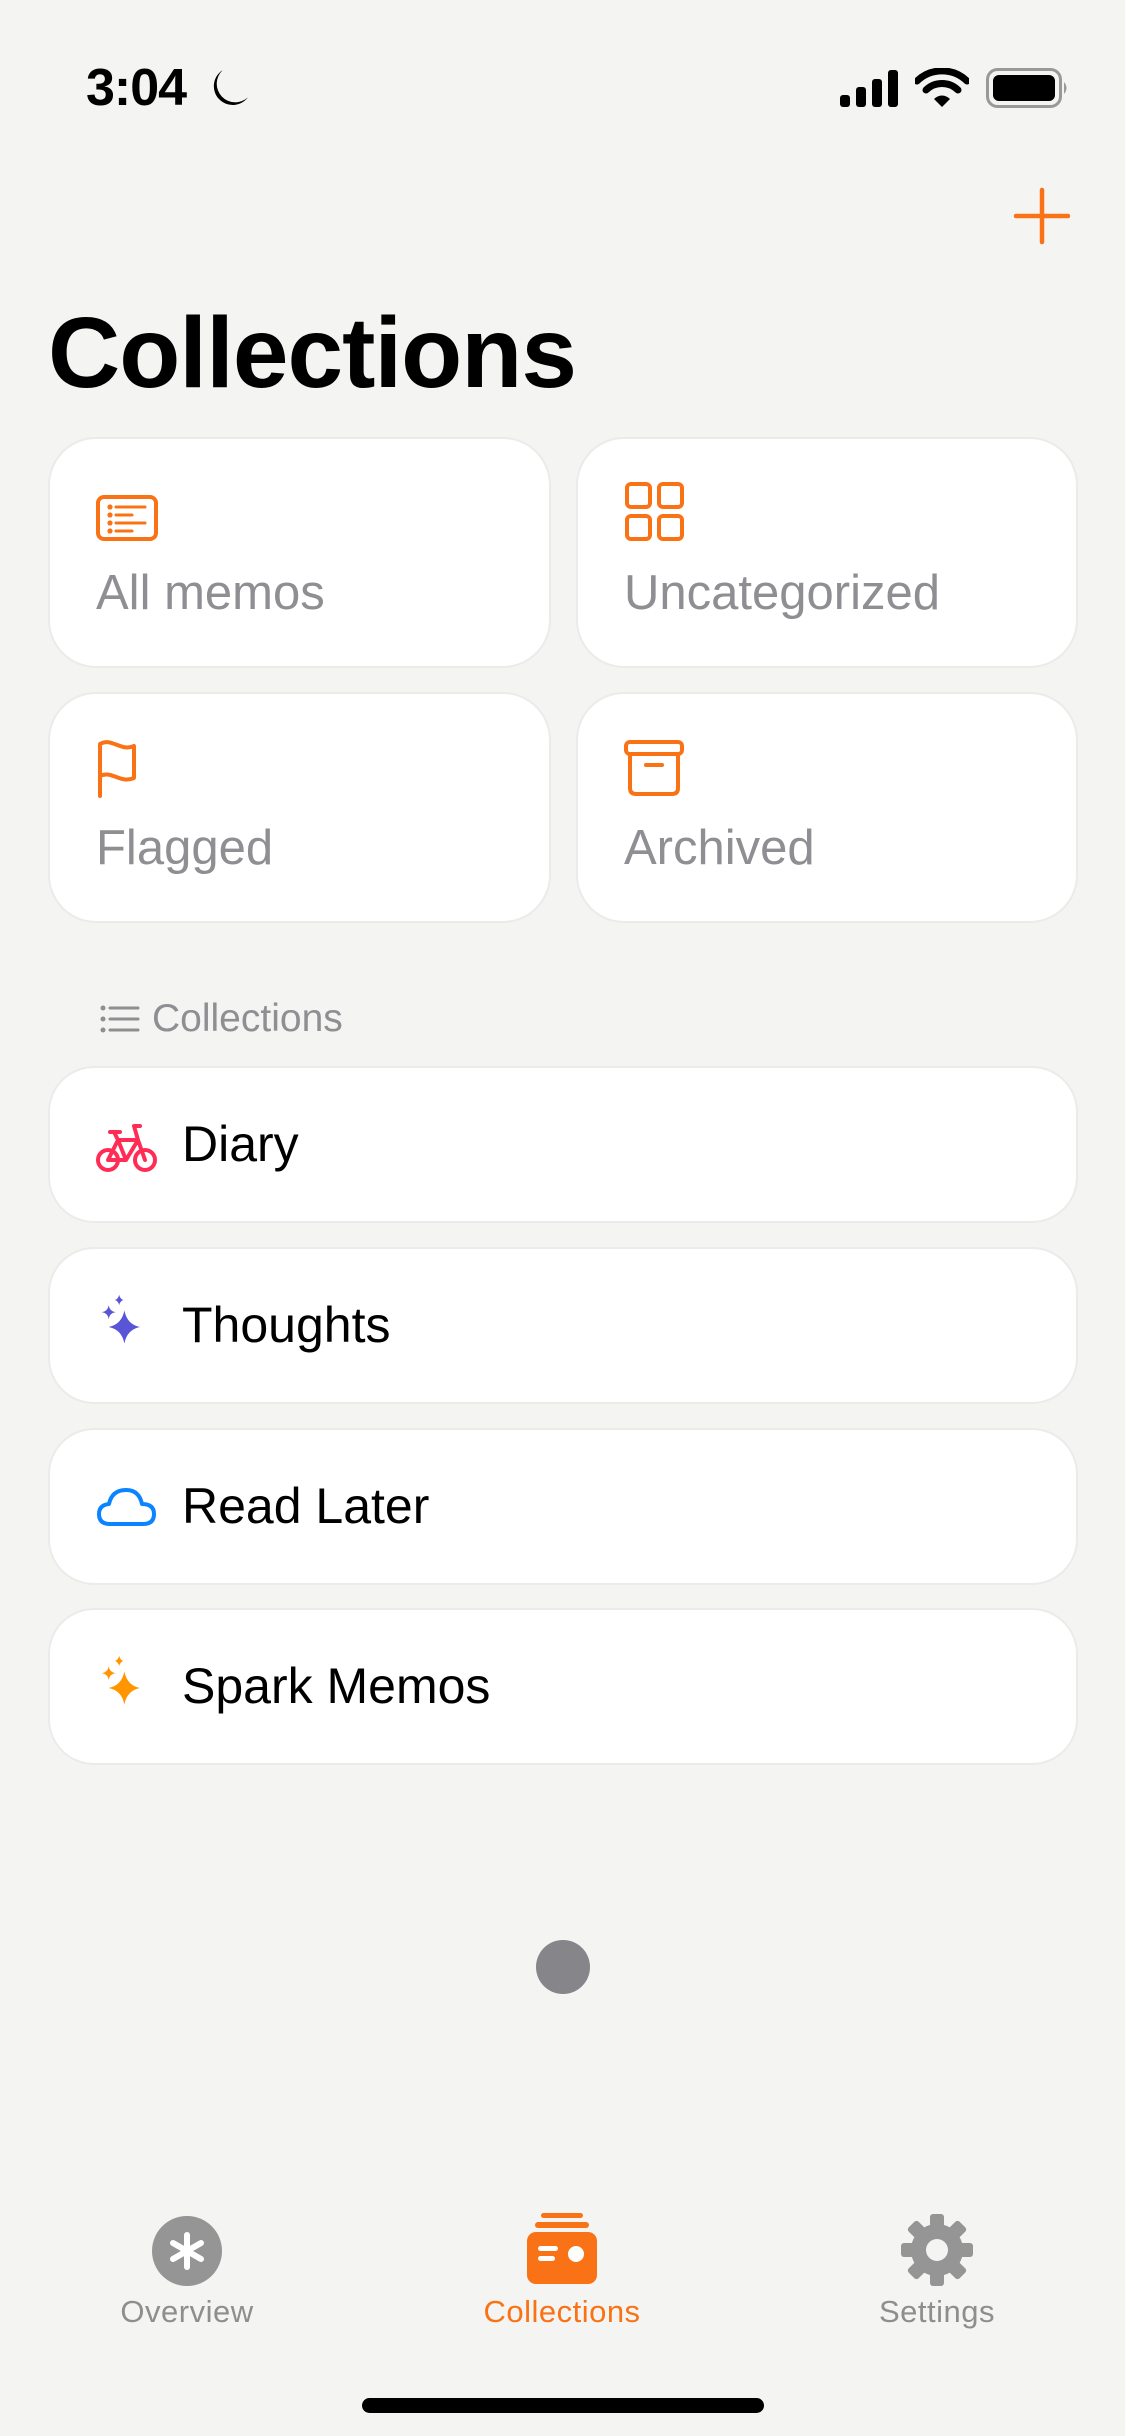 This screenshot has width=1125, height=2436. I want to click on home-indicator, so click(563, 2405).